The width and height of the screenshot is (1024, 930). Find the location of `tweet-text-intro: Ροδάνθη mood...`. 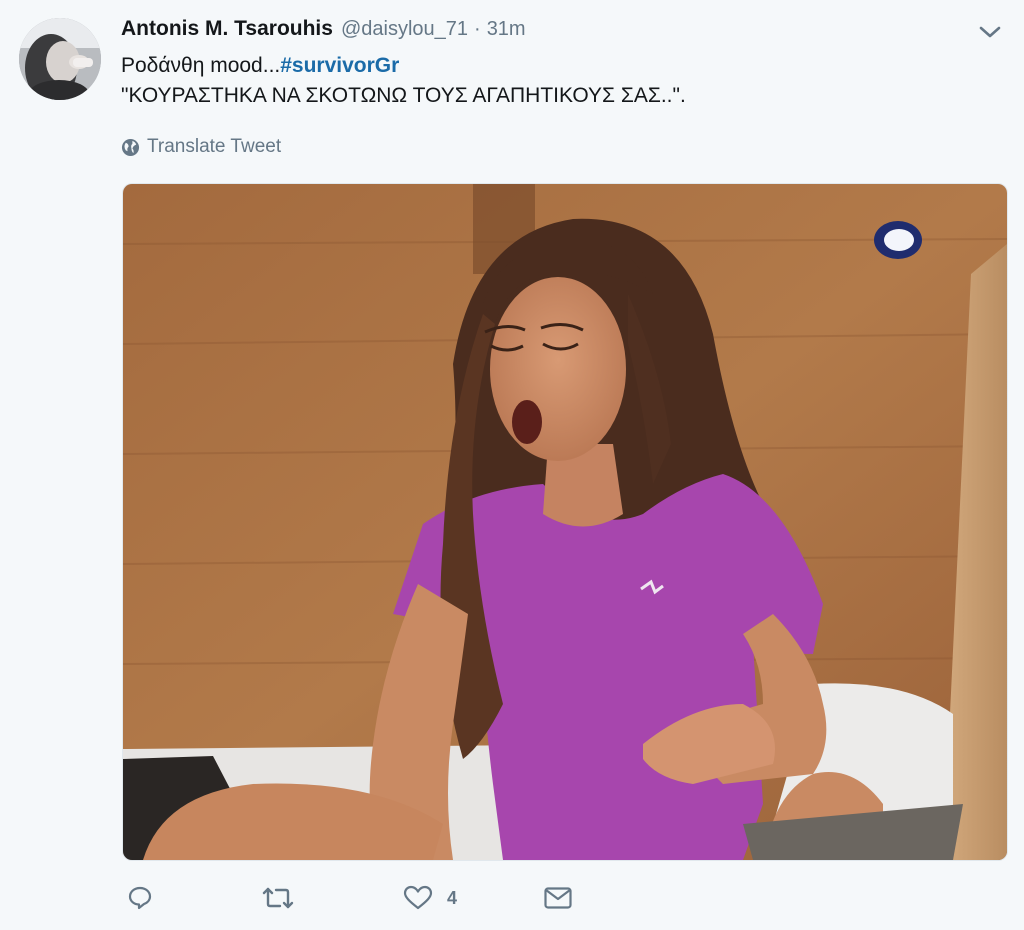

tweet-text-intro: Ροδάνθη mood... is located at coordinates (201, 65).